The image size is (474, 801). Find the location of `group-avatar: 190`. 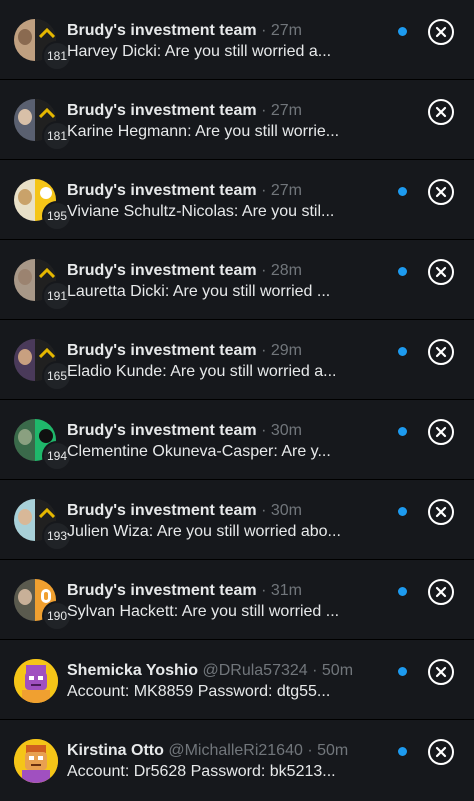

group-avatar: 190 is located at coordinates (43, 605).